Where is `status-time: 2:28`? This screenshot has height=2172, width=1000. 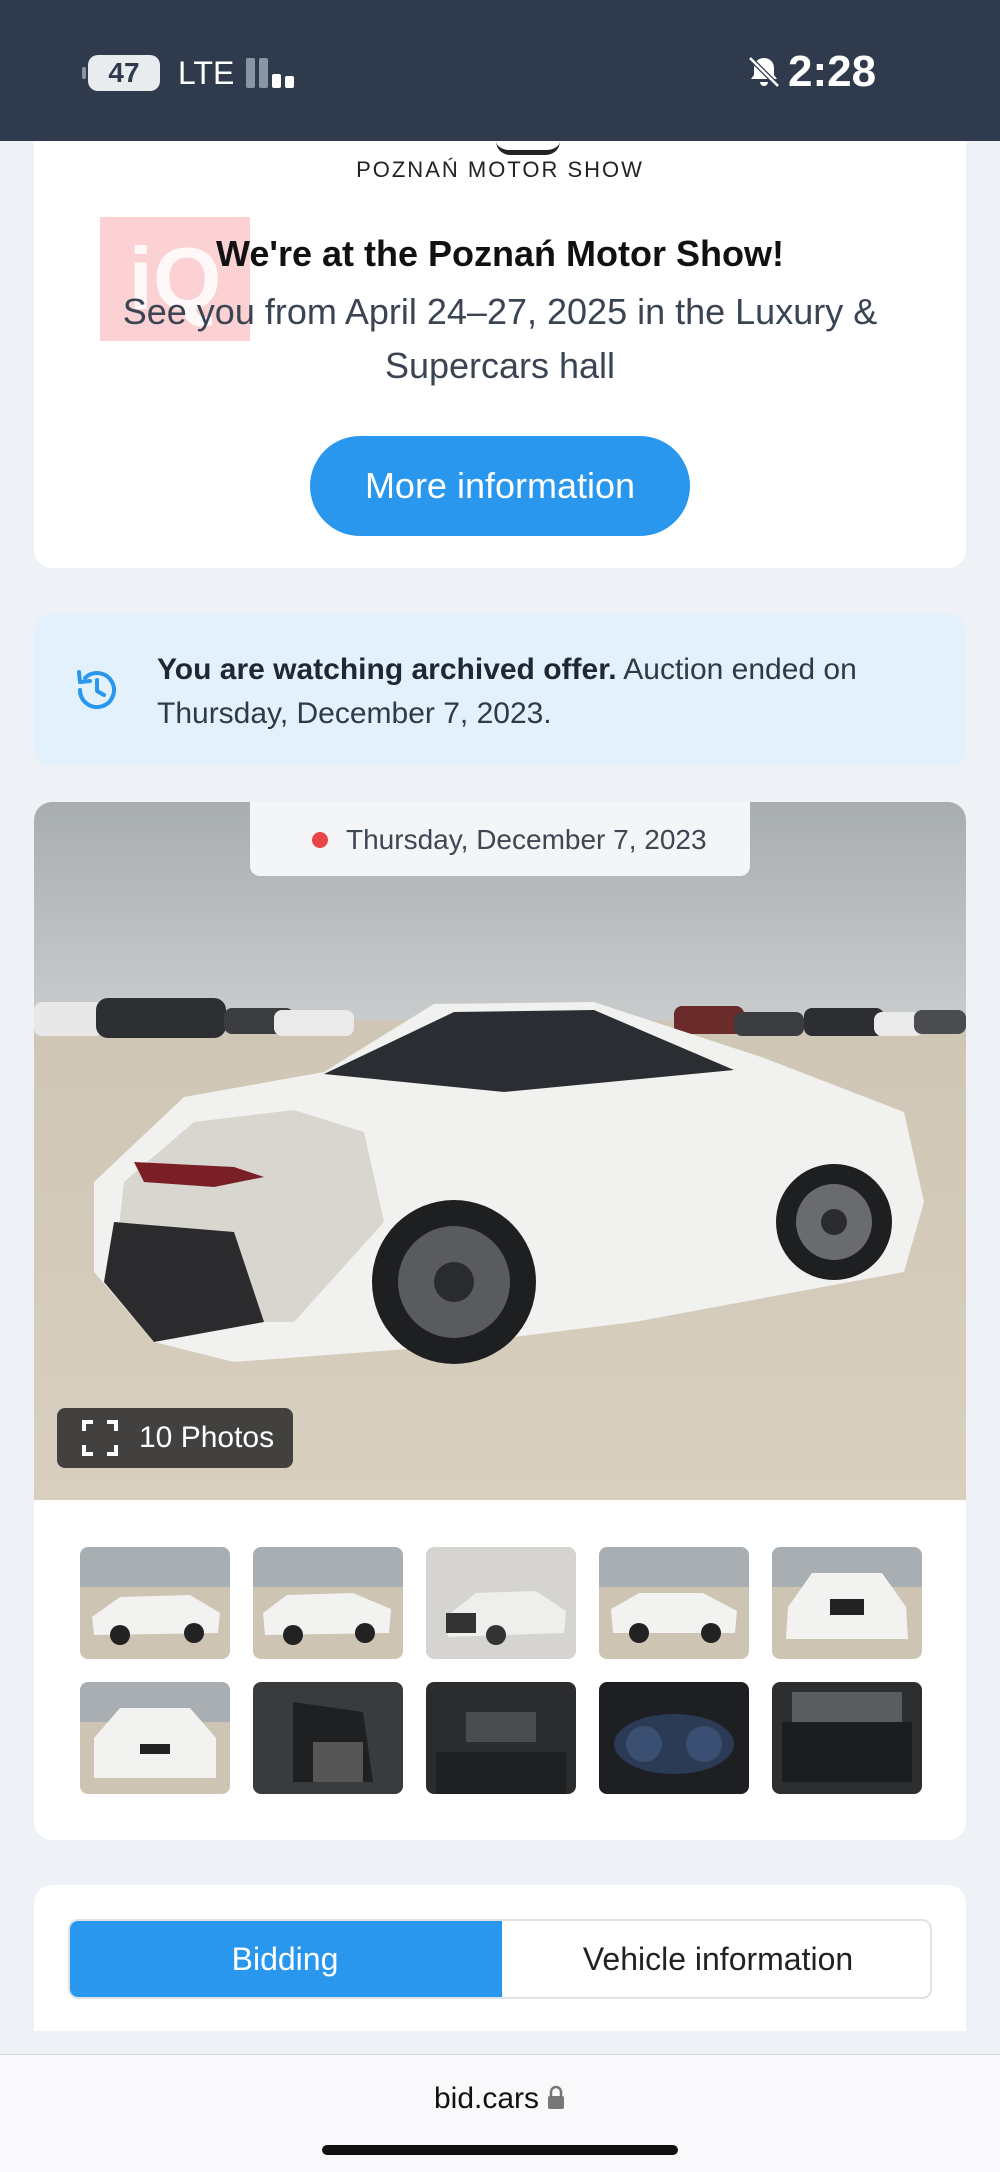
status-time: 2:28 is located at coordinates (832, 71).